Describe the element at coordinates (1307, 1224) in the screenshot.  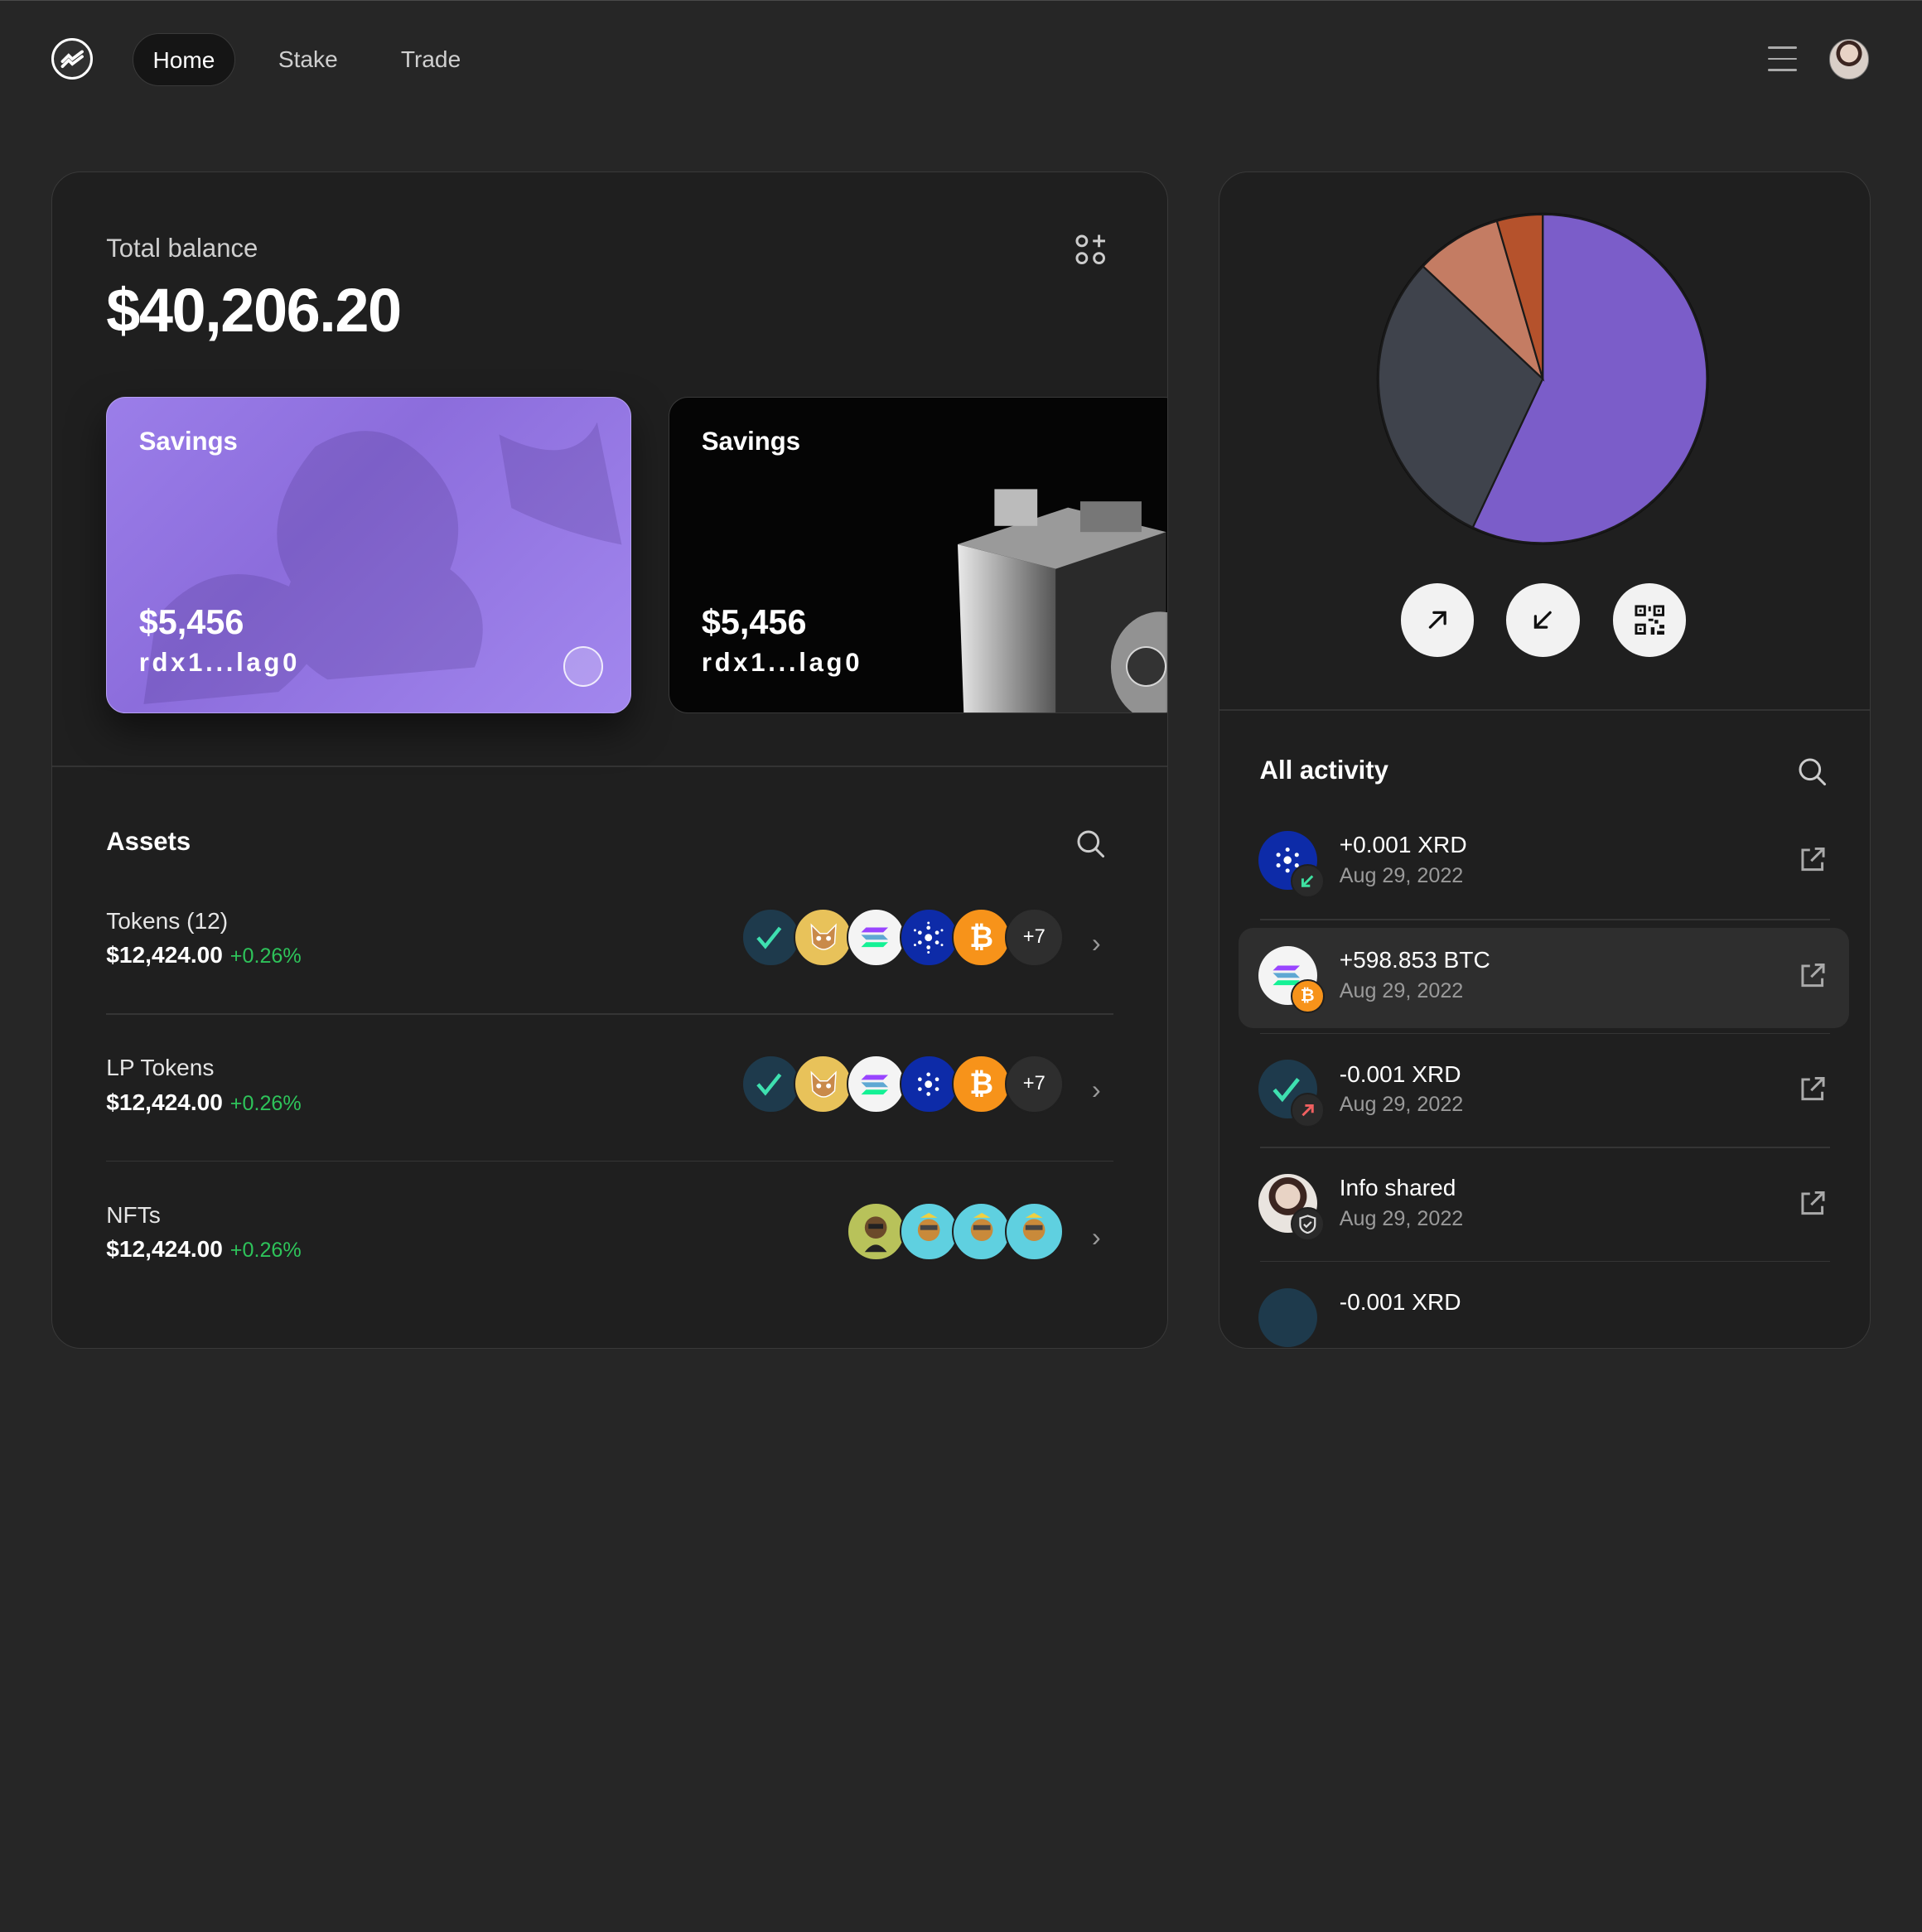
I see `shield-icon` at that location.